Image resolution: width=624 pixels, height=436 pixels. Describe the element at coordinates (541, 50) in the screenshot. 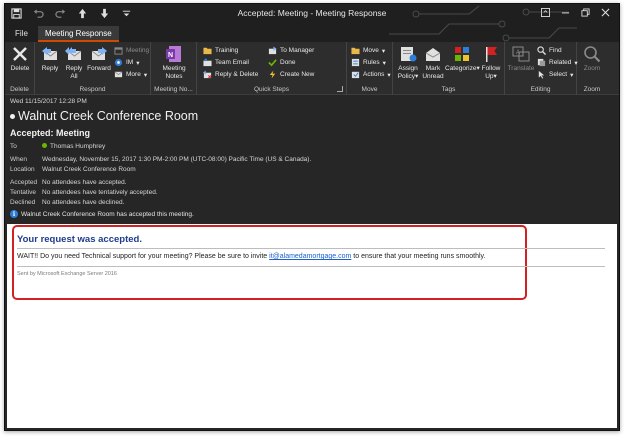

I see `search-icon` at that location.